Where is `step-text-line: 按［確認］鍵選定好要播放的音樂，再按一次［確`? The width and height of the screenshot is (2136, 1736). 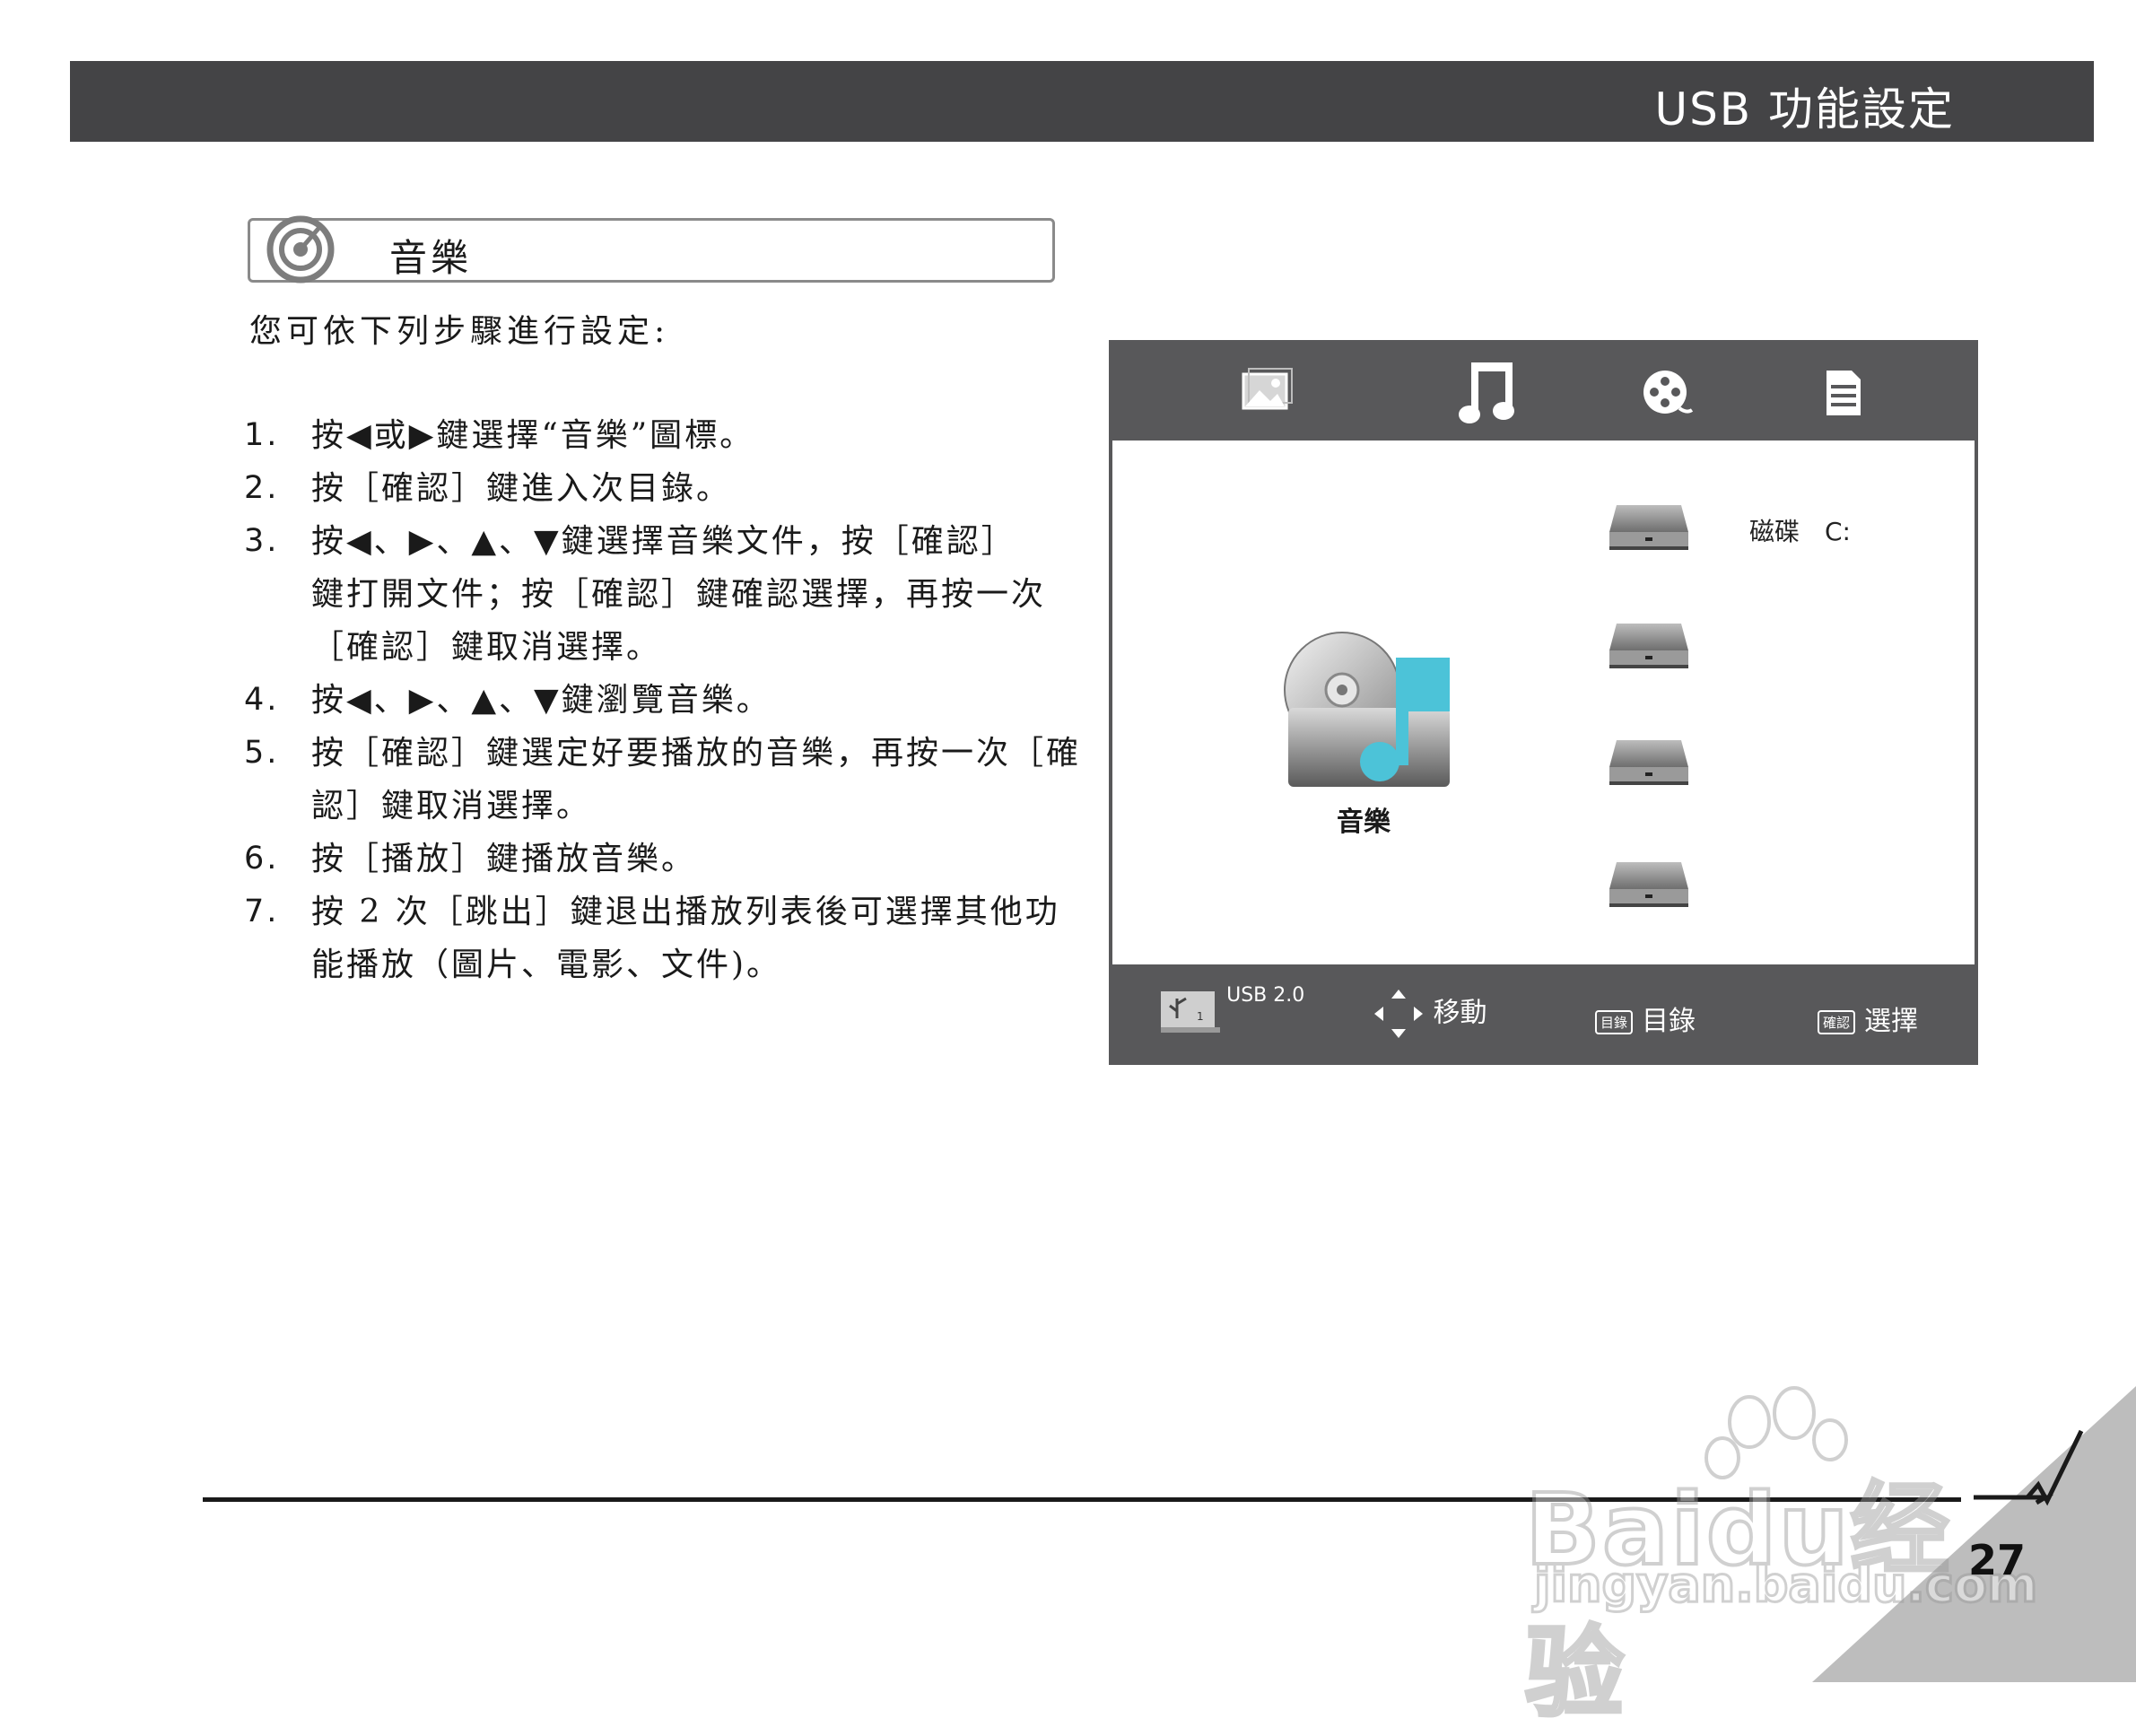 step-text-line: 按［確認］鍵選定好要播放的音樂，再按一次［確 is located at coordinates (696, 754).